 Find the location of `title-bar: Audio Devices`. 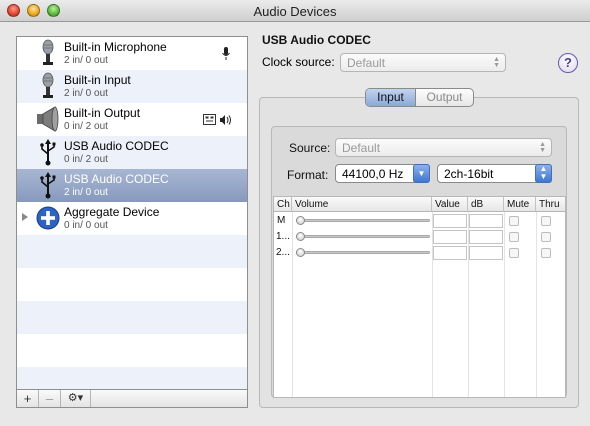

title-bar: Audio Devices is located at coordinates (295, 11).